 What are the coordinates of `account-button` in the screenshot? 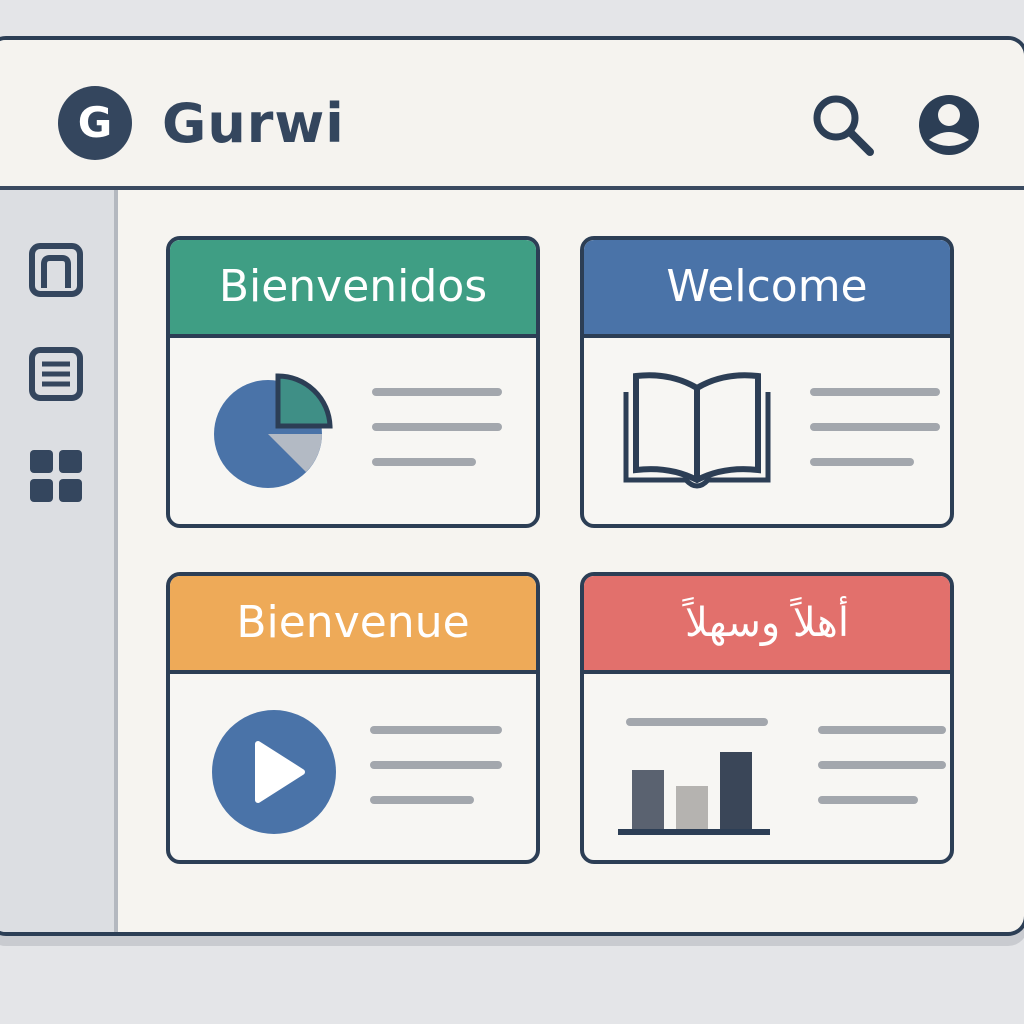 It's located at (949, 125).